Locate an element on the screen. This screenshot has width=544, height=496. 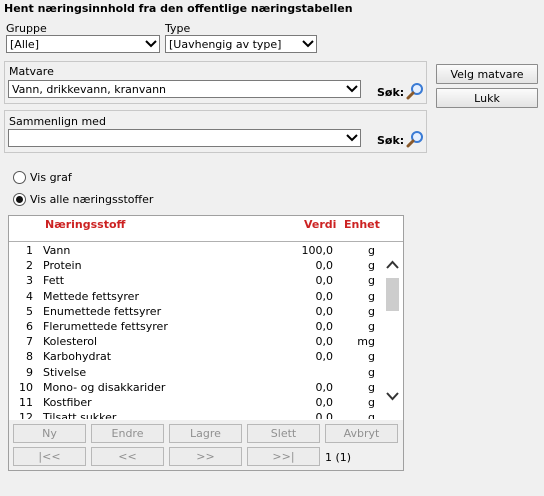
last-record-button: >>| is located at coordinates (283, 456).